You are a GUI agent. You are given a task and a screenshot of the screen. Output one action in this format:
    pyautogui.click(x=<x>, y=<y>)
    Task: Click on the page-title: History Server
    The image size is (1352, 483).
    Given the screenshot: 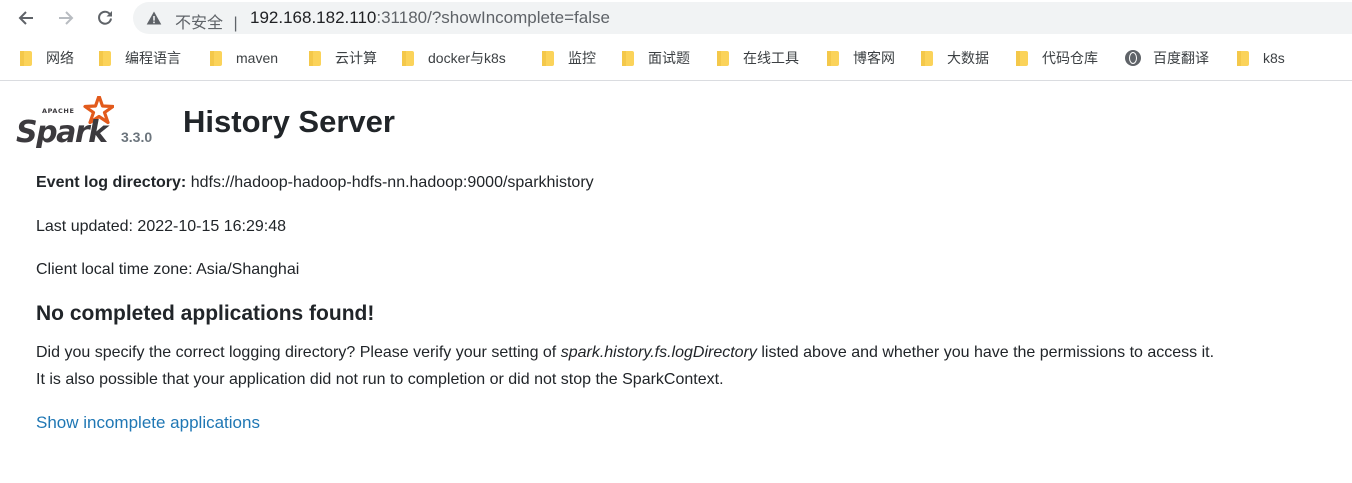 What is the action you would take?
    pyautogui.click(x=289, y=121)
    